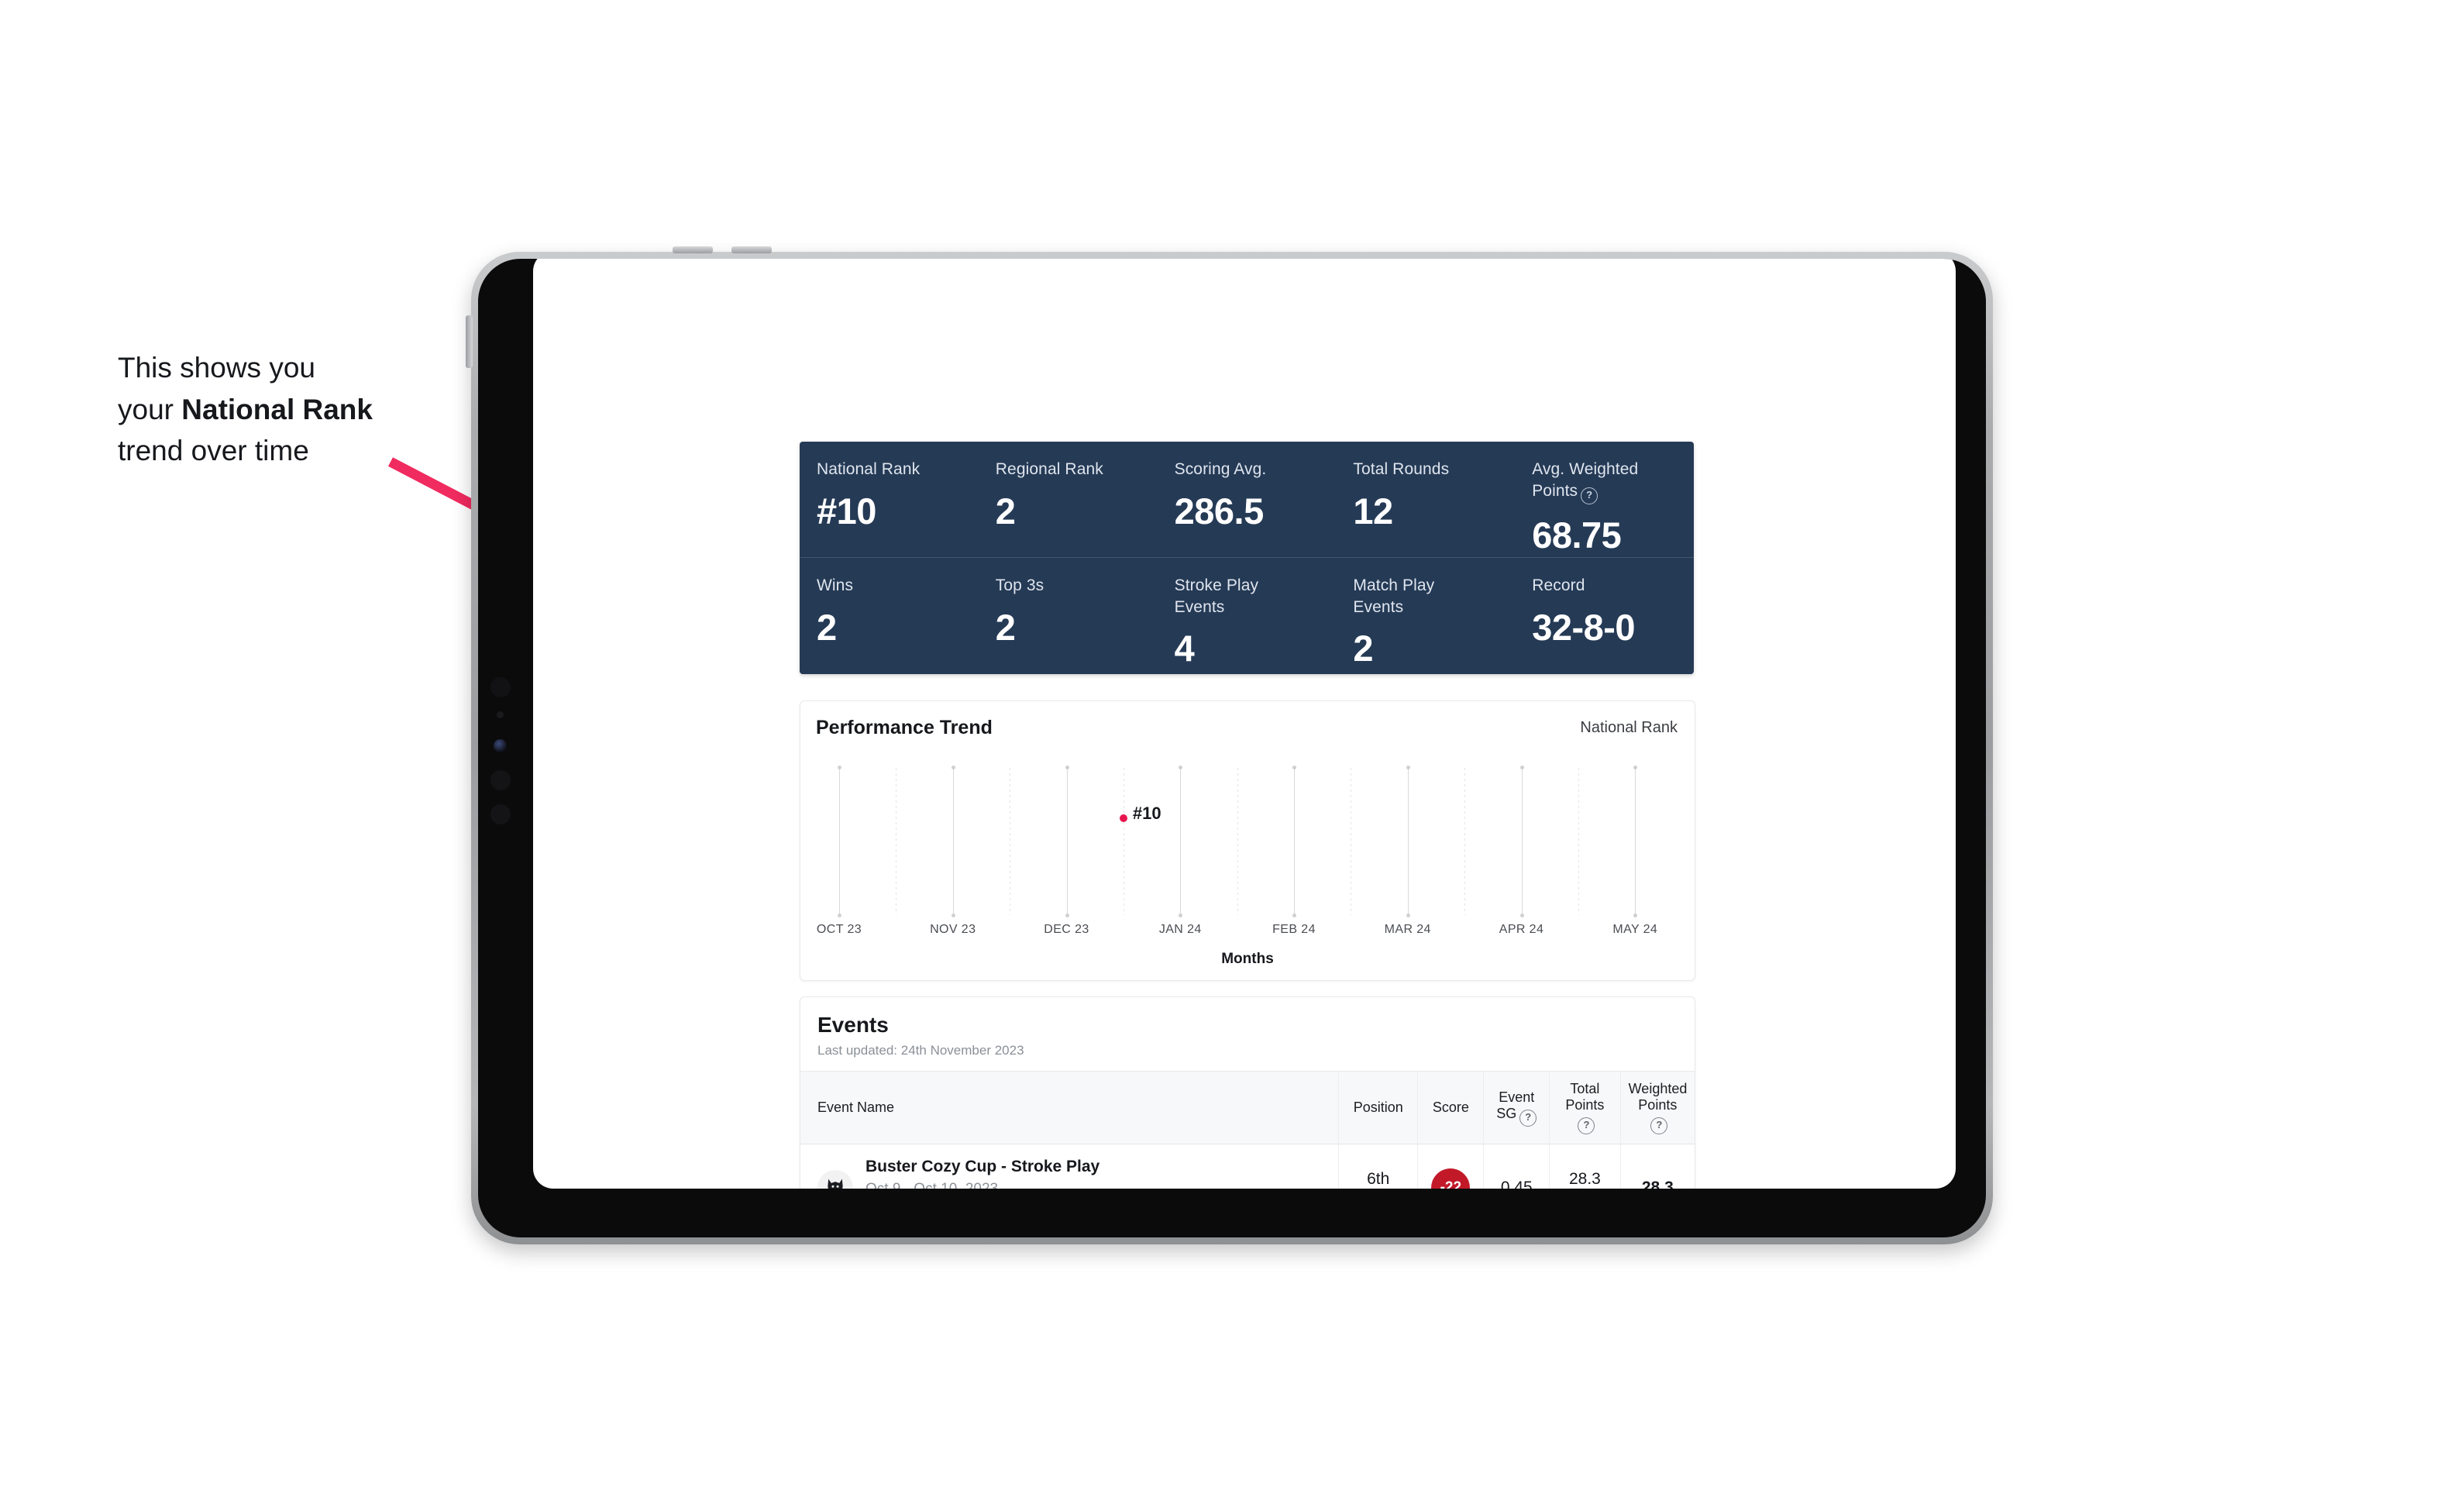 The width and height of the screenshot is (2464, 1497). I want to click on stat-record: Record 32-8-0, so click(1604, 616).